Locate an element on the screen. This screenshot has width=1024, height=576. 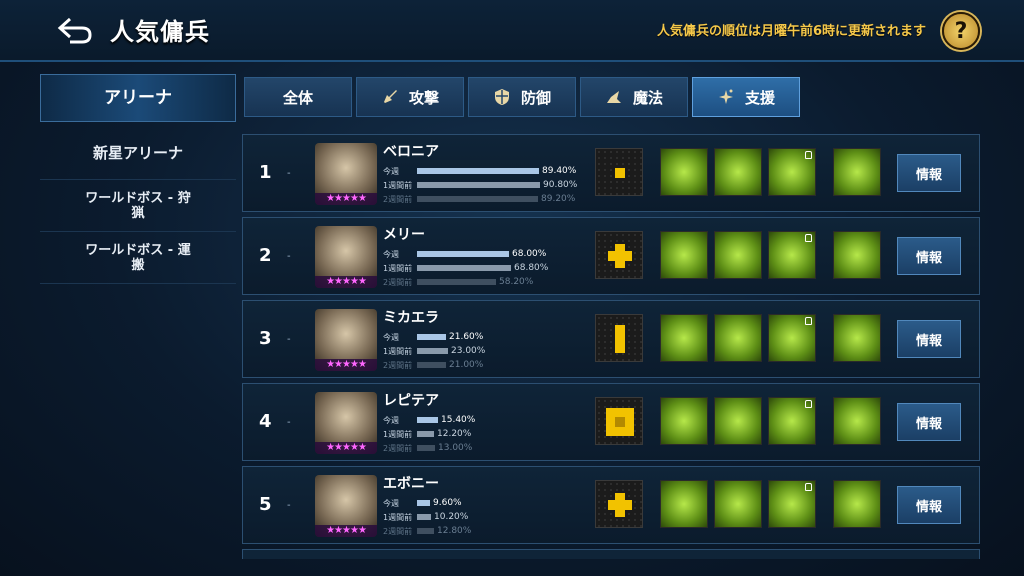
character-name: レピテア is located at coordinates (411, 401).